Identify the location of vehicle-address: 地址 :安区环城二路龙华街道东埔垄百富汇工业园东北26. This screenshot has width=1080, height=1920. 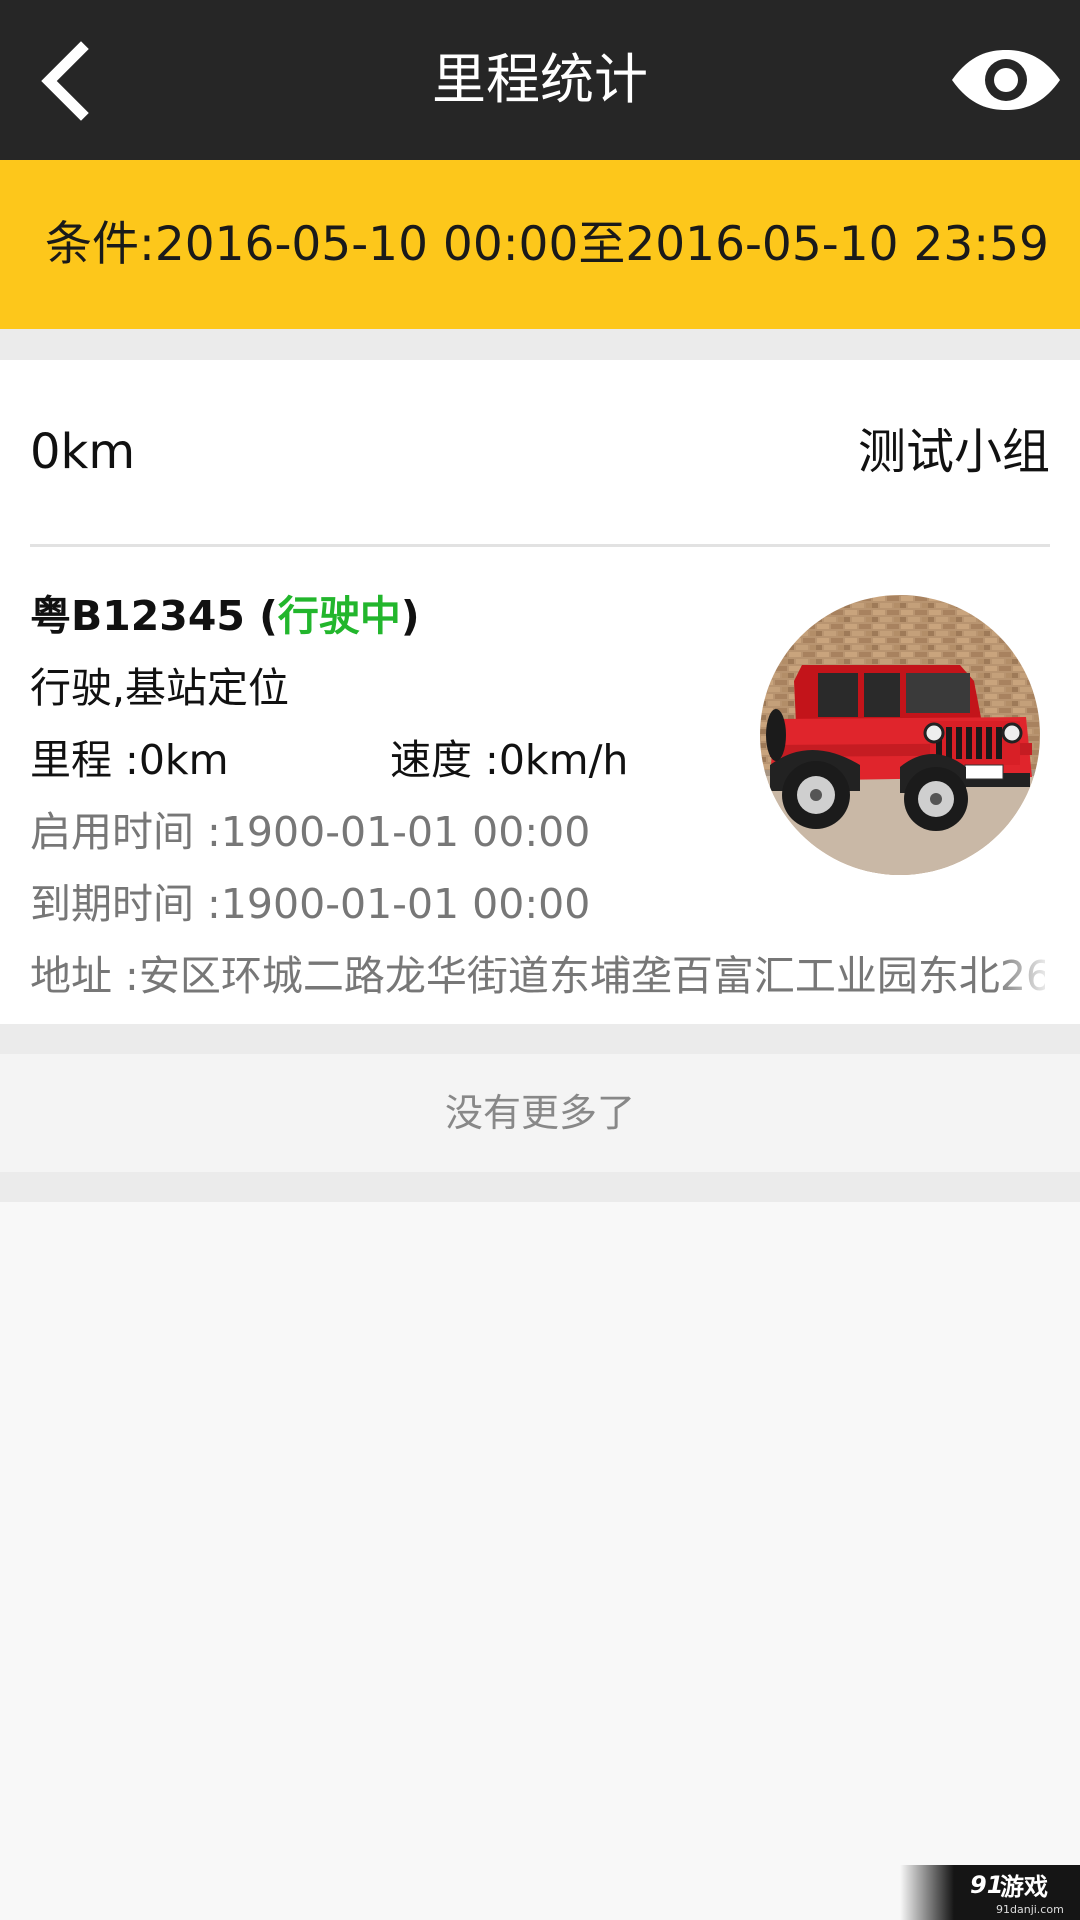
(537, 976).